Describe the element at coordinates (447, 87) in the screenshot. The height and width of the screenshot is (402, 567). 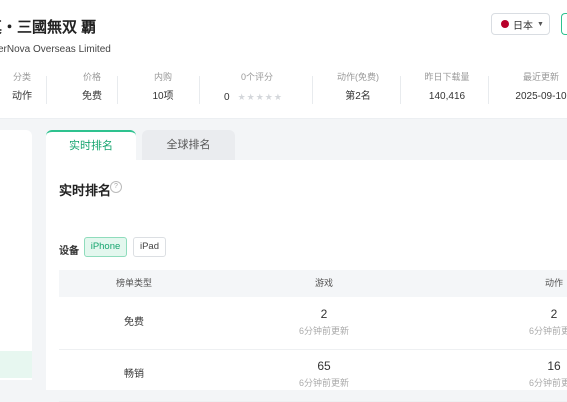
I see `stat-downloads: 昨日下载量 140,416` at that location.